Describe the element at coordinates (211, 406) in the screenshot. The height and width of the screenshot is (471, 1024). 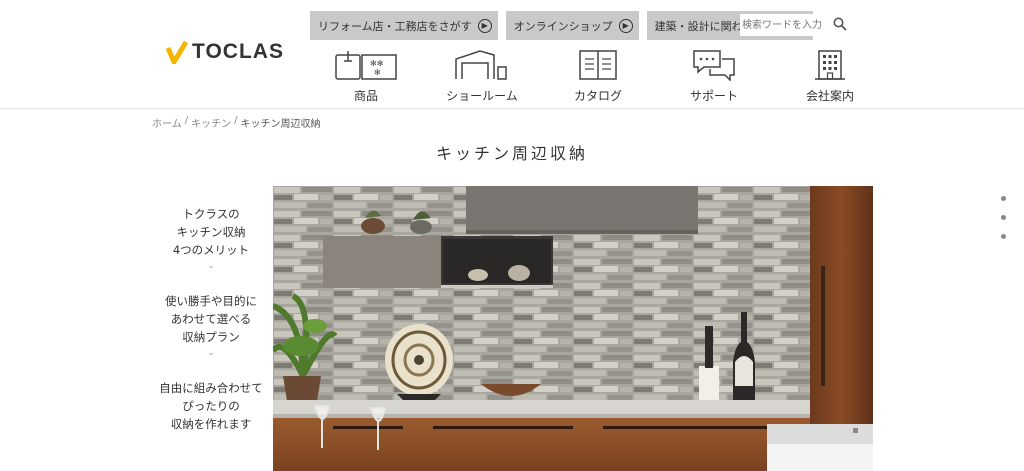
I see `side-menu-item-combination: 自由に組み合わせて ぴったりの 収納を作れます` at that location.